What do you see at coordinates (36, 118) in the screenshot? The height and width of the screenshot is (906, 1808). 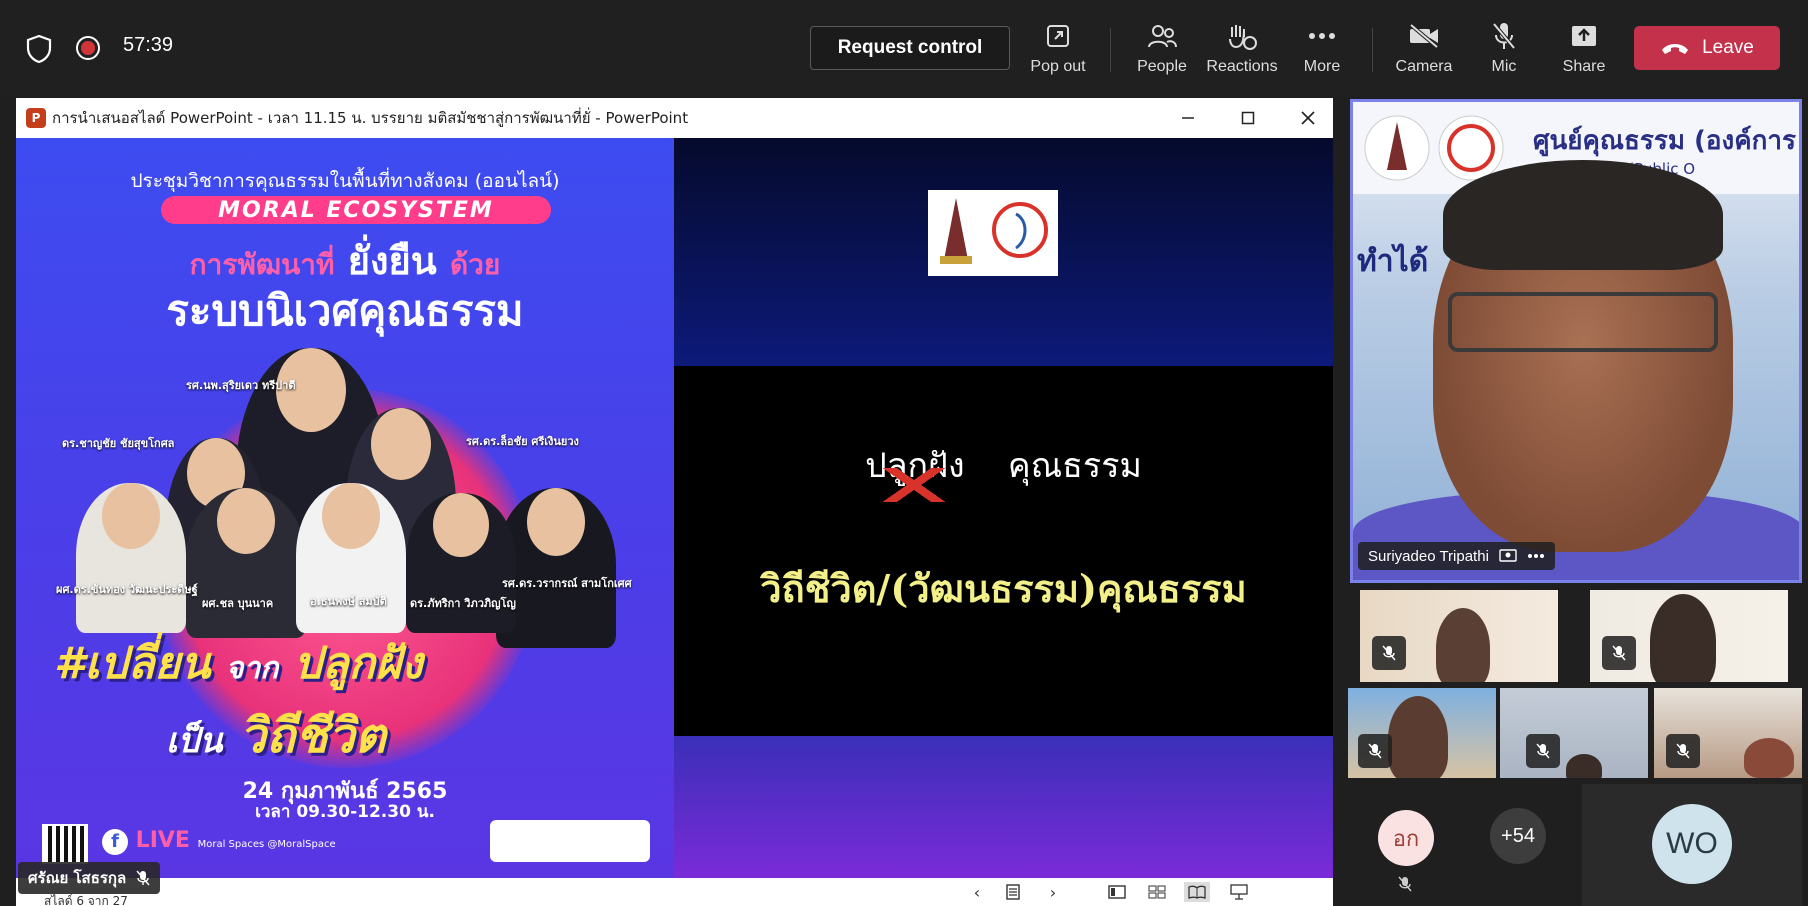 I see `powerpoint-app-icon: P` at bounding box center [36, 118].